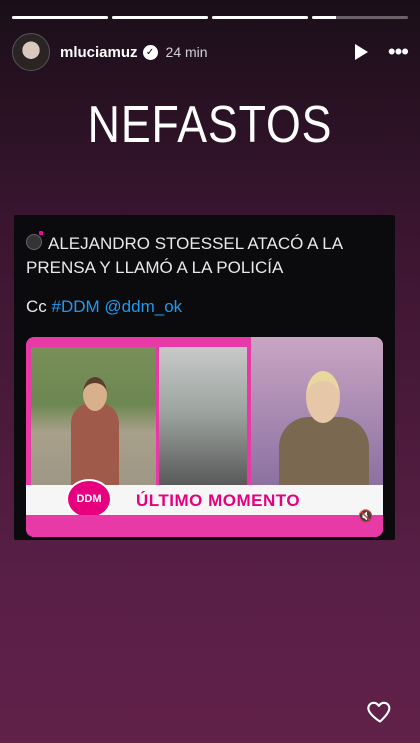  Describe the element at coordinates (361, 52) in the screenshot. I see `play-icon` at that location.